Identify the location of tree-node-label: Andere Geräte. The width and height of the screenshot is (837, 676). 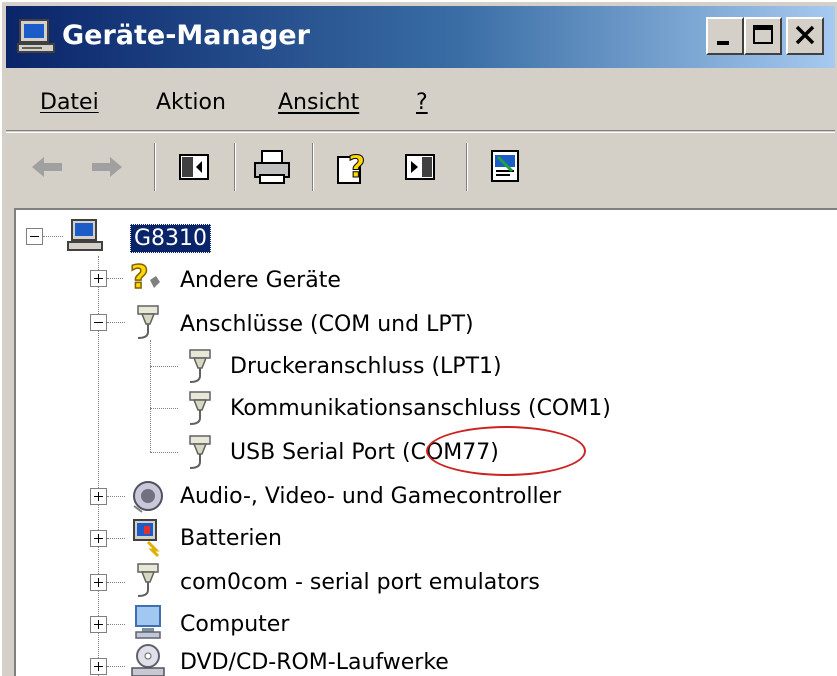
(260, 280).